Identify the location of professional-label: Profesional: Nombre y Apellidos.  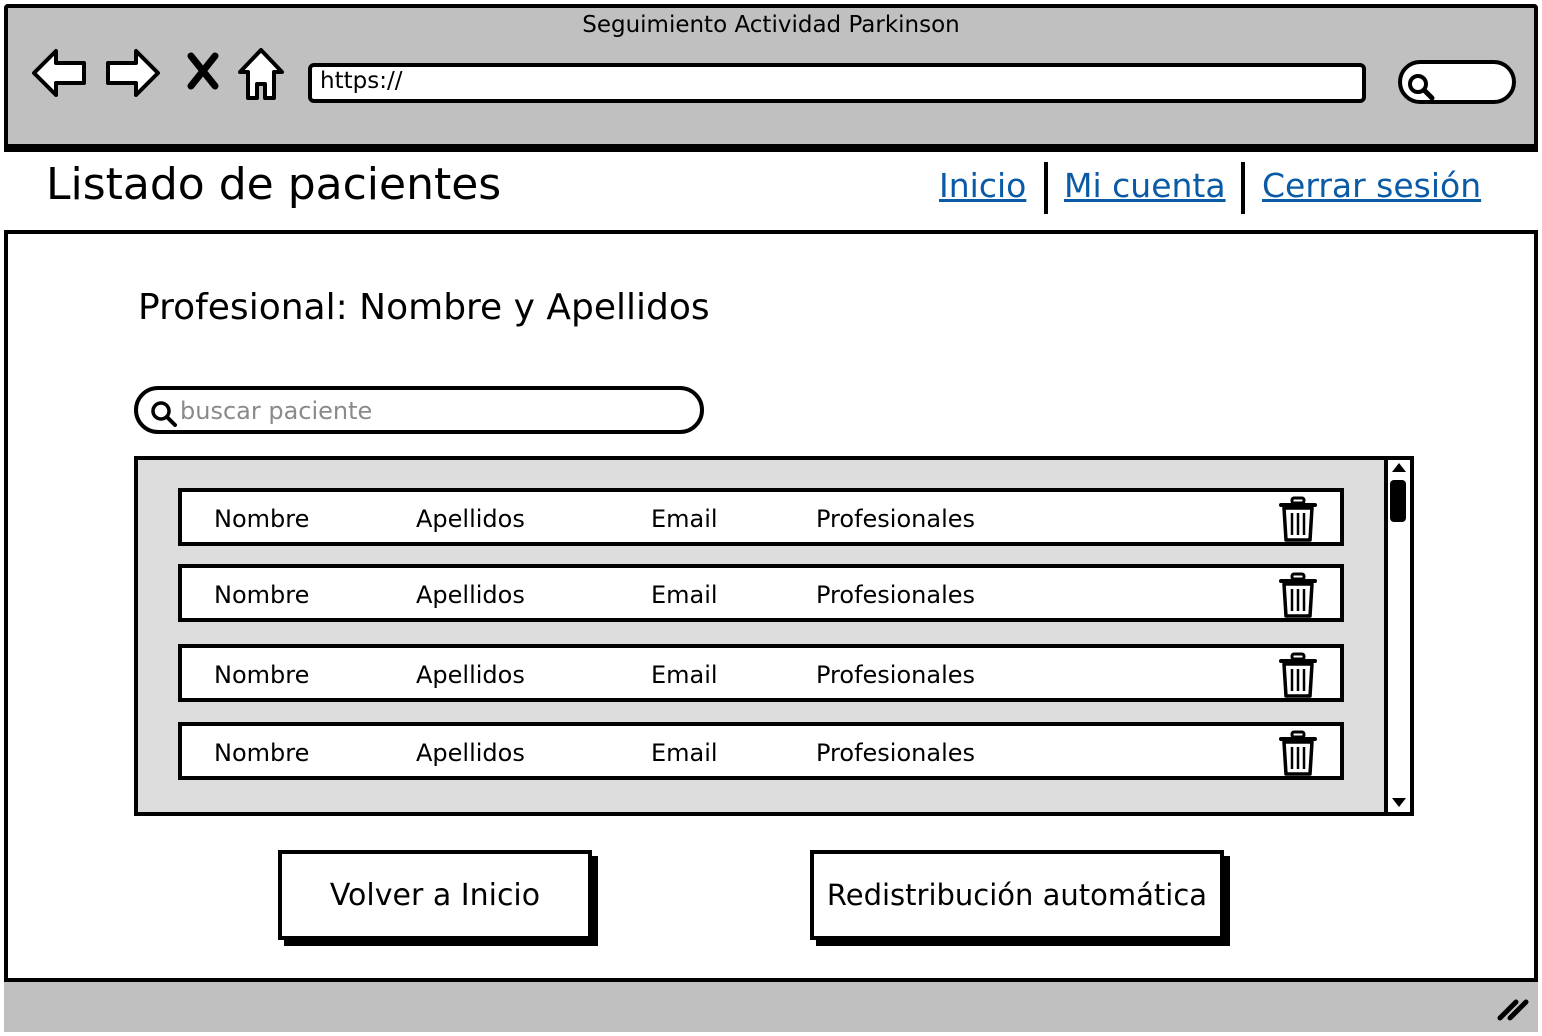
(424, 307).